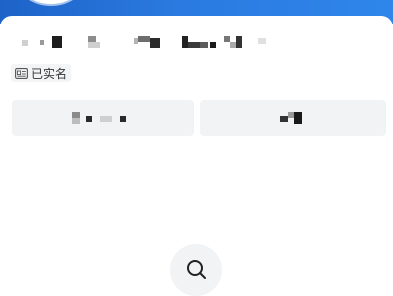  I want to click on action-button-left-label-redacted, so click(103, 118).